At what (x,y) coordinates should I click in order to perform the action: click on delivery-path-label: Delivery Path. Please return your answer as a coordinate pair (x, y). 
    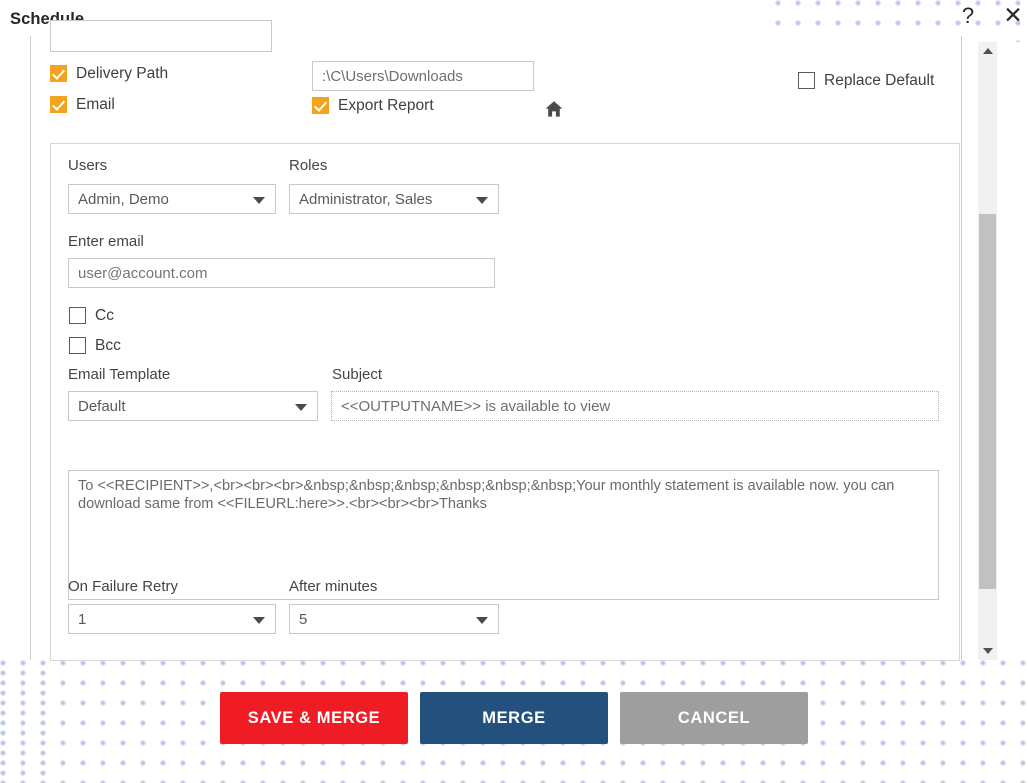
    Looking at the image, I should click on (122, 73).